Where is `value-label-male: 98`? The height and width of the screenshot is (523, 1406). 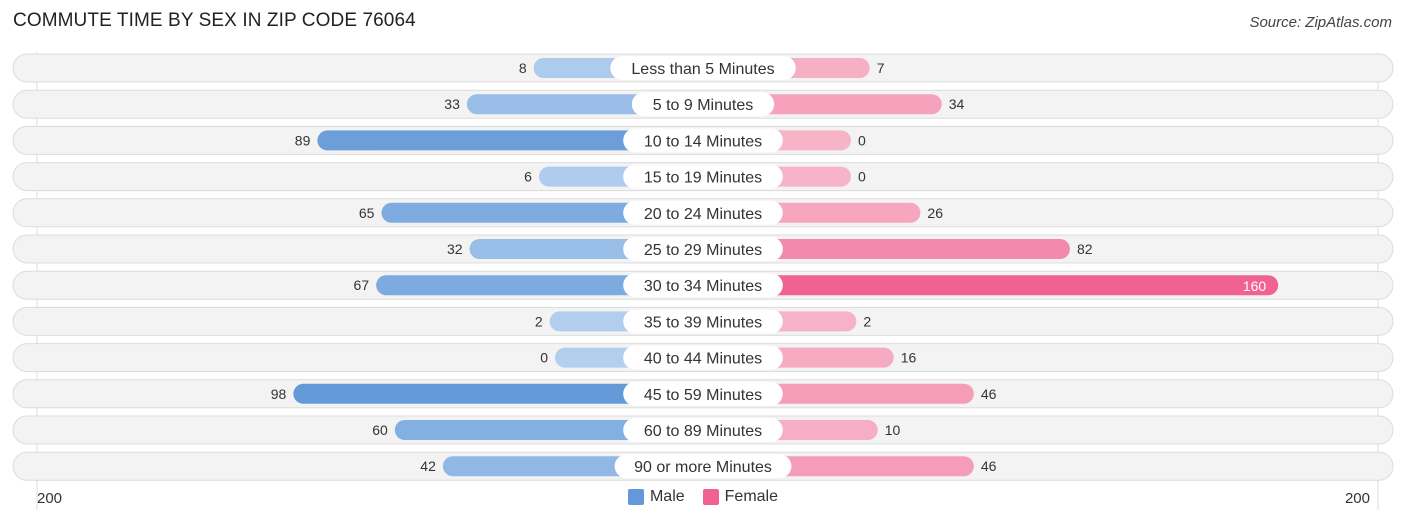 value-label-male: 98 is located at coordinates (279, 394).